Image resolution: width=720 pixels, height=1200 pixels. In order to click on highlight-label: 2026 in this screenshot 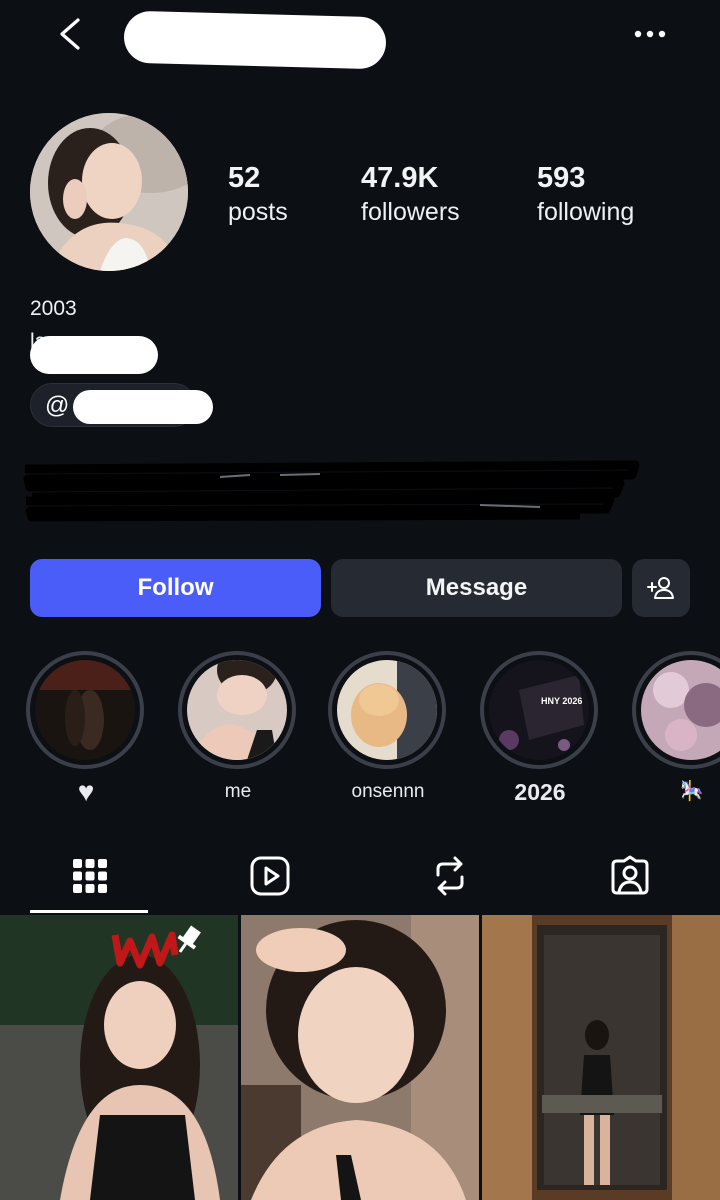, I will do `click(540, 792)`.